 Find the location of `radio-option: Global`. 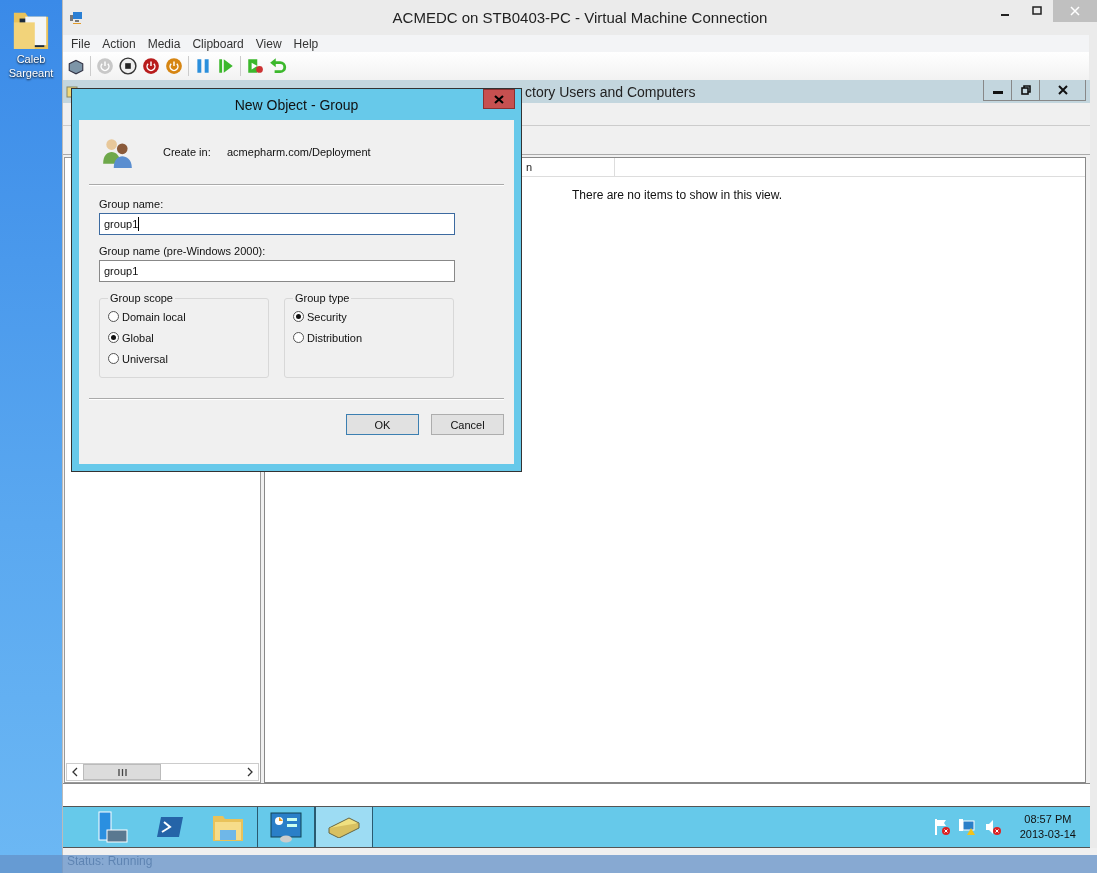

radio-option: Global is located at coordinates (184, 337).